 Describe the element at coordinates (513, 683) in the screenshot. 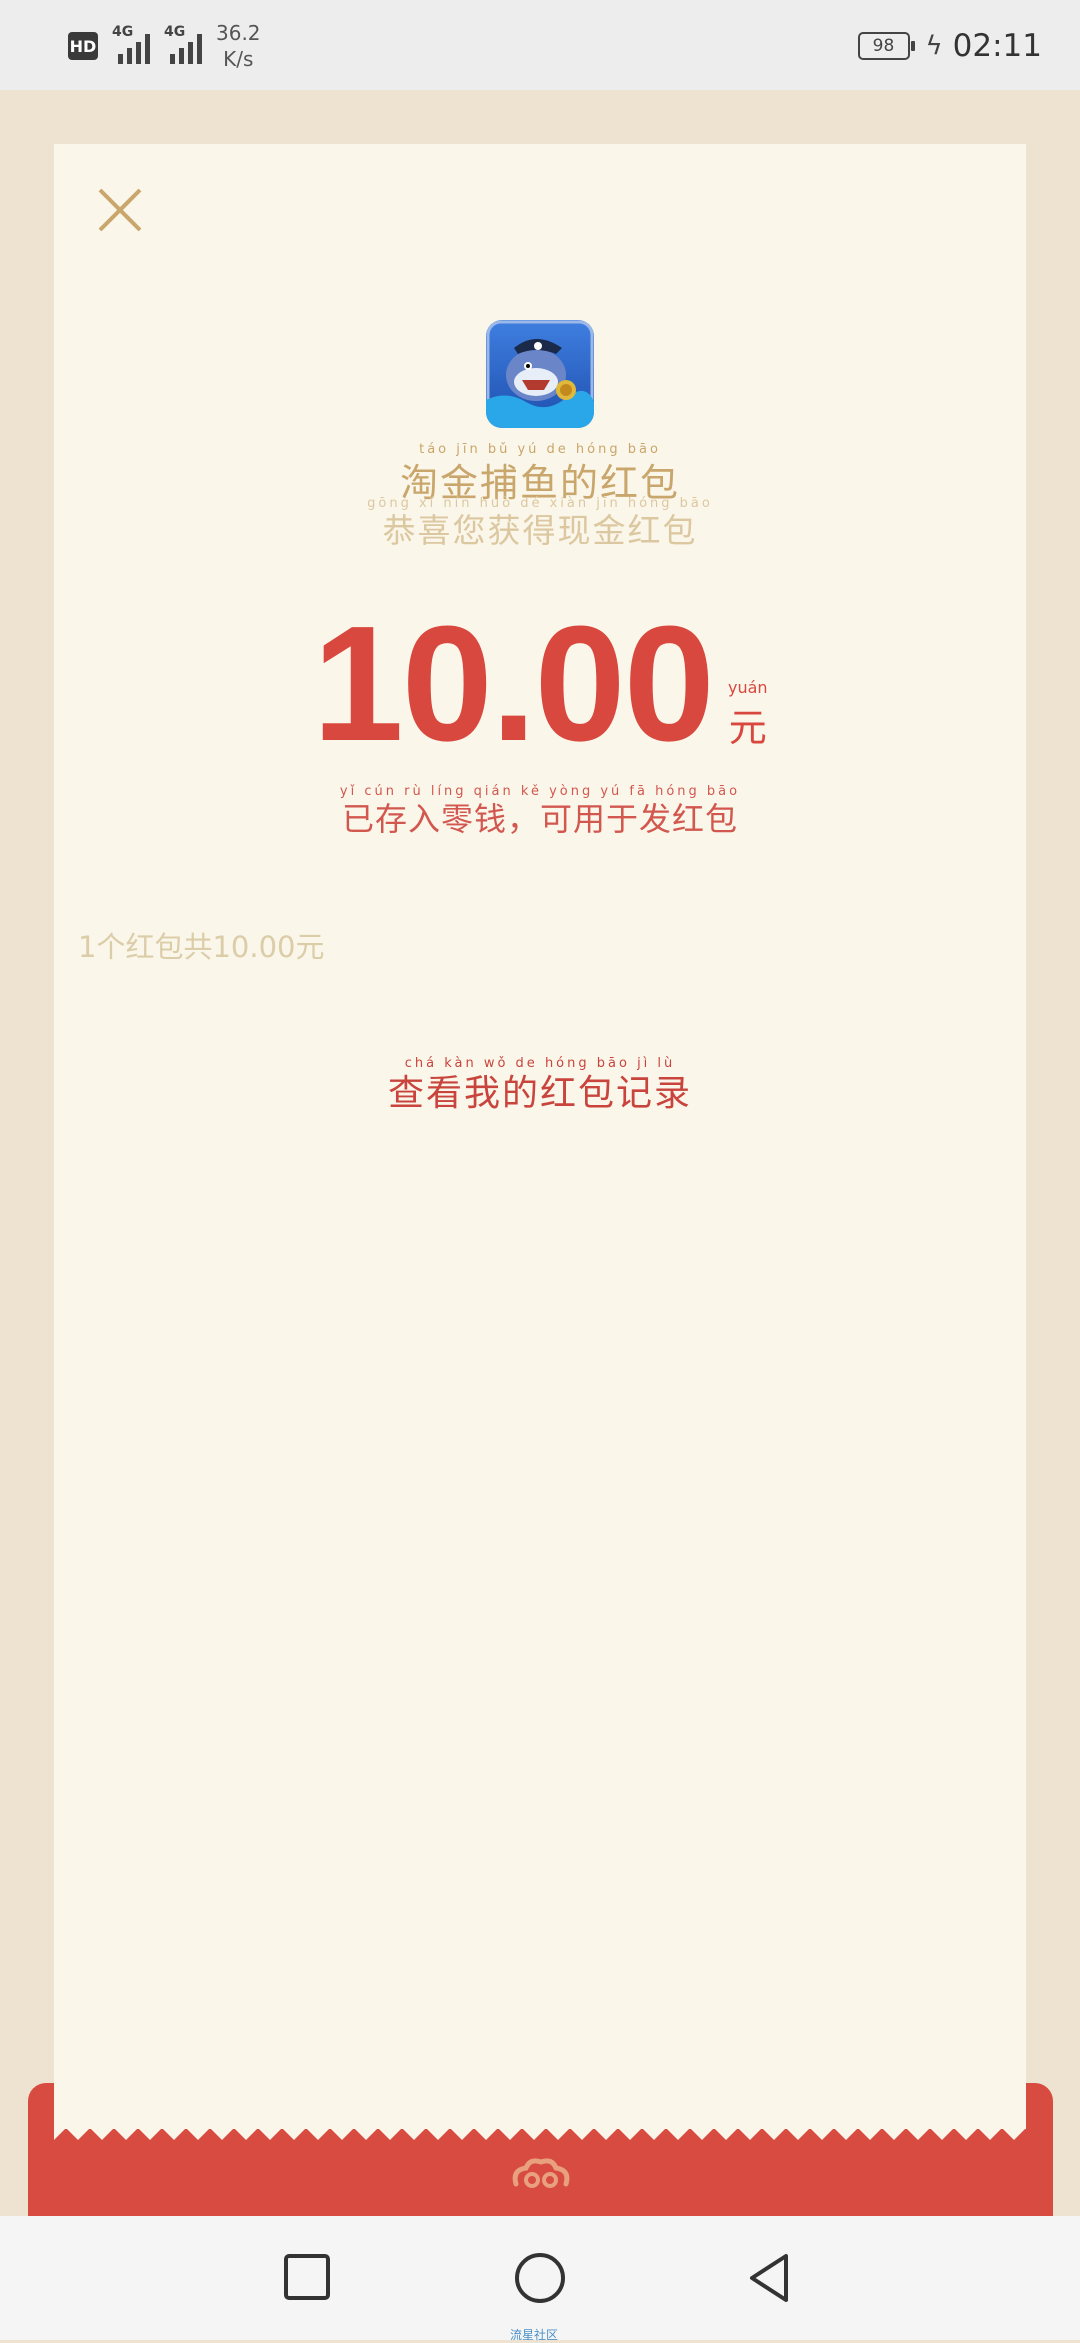

I see `amount-value: 10.00` at that location.